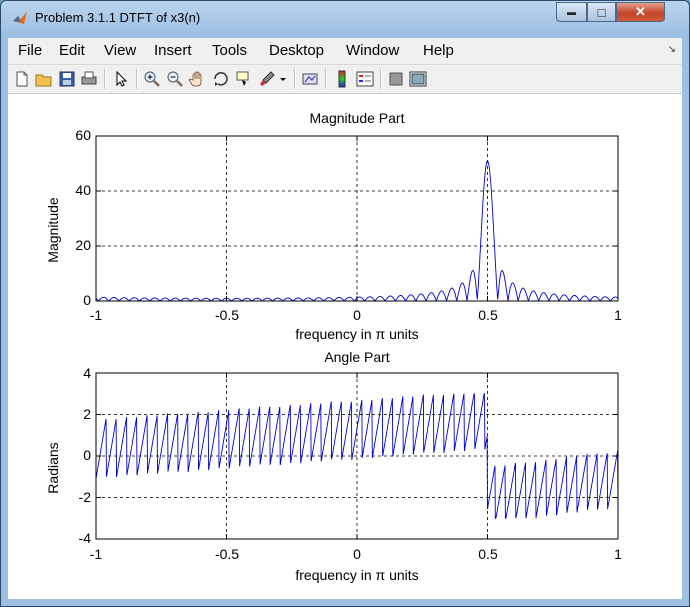 This screenshot has height=607, width=690. Describe the element at coordinates (44, 79) in the screenshot. I see `open-file-icon` at that location.